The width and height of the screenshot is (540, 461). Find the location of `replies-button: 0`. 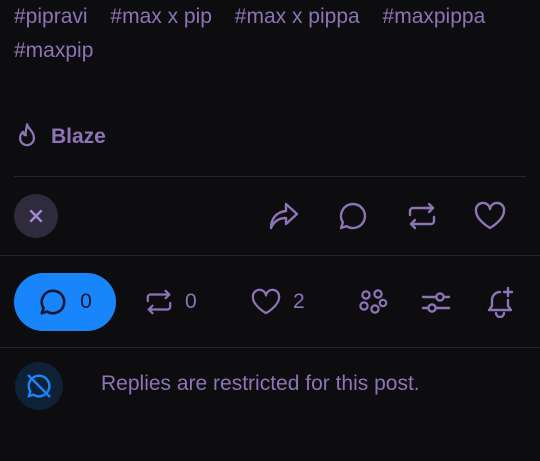

replies-button: 0 is located at coordinates (65, 302).